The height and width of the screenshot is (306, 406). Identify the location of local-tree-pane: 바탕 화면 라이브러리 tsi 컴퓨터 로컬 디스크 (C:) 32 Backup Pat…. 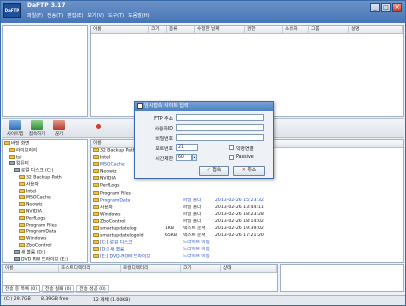
(45, 201).